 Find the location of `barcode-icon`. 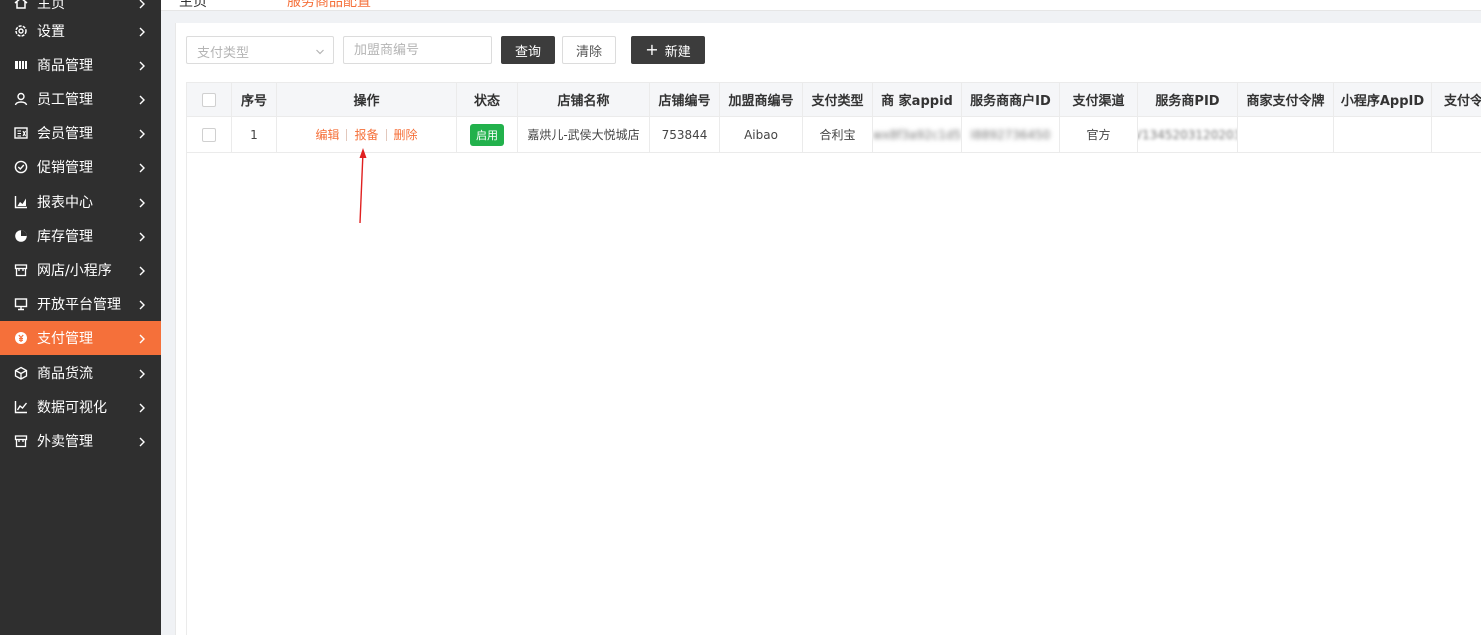

barcode-icon is located at coordinates (21, 65).